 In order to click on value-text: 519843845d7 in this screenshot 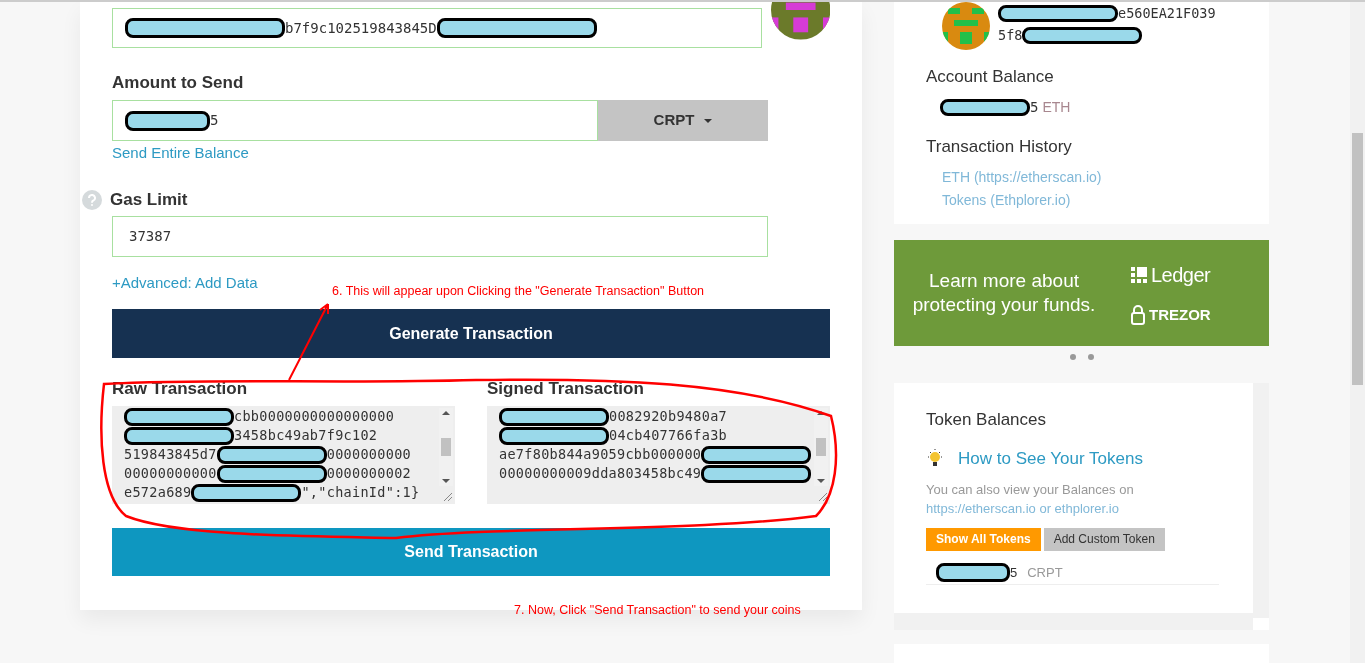, I will do `click(170, 455)`.